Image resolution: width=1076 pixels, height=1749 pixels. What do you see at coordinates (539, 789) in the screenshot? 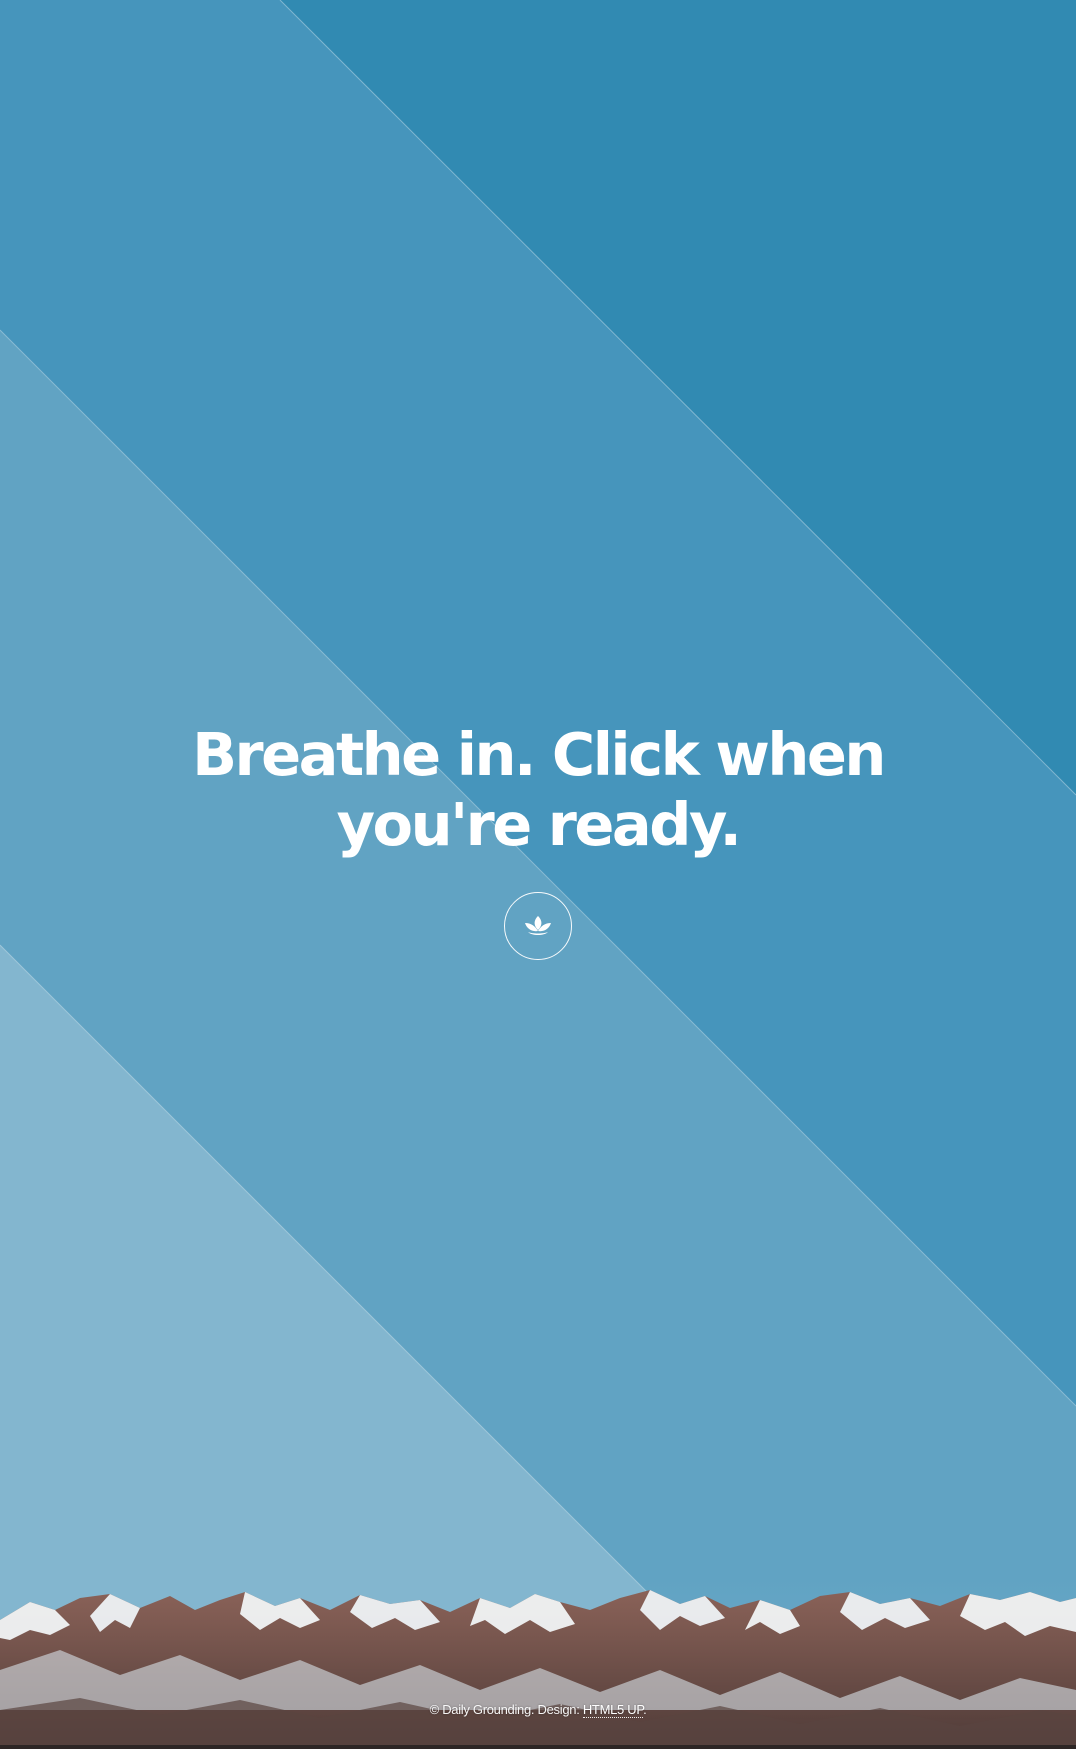
I see `hero-headline: Breathe in. Click when you're ready.` at bounding box center [539, 789].